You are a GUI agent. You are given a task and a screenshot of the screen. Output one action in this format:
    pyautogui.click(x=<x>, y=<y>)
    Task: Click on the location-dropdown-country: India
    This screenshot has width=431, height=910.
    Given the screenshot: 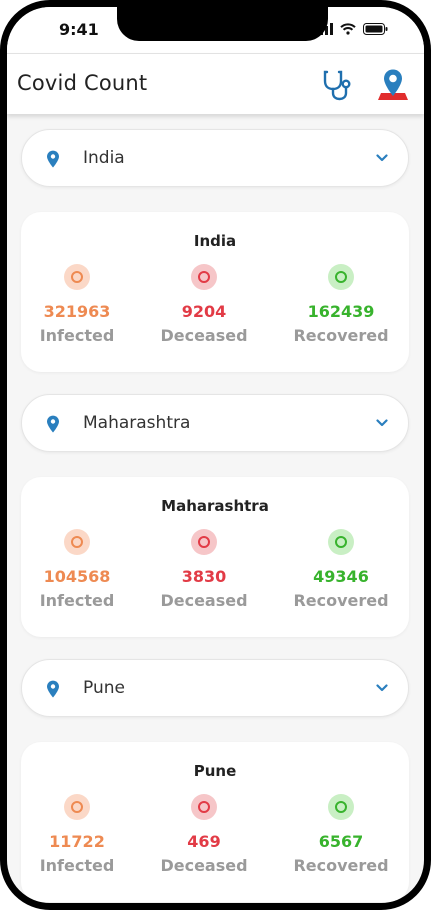 What is the action you would take?
    pyautogui.click(x=215, y=158)
    